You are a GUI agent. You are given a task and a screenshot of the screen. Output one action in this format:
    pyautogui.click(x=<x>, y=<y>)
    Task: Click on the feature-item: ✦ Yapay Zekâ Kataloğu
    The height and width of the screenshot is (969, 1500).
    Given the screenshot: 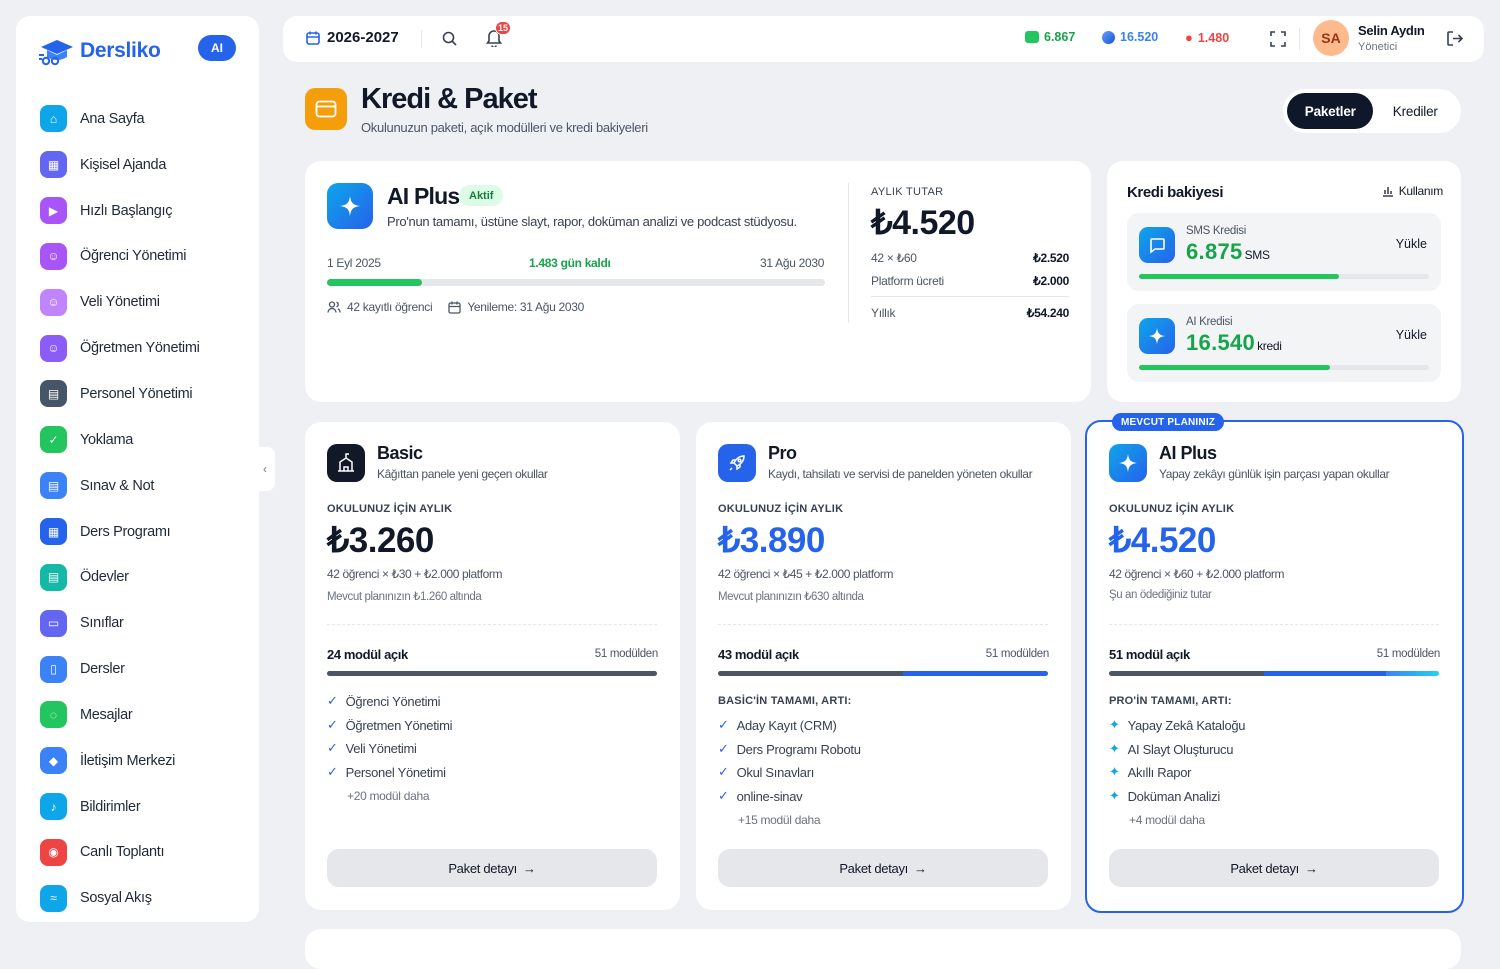 What is the action you would take?
    pyautogui.click(x=1177, y=725)
    